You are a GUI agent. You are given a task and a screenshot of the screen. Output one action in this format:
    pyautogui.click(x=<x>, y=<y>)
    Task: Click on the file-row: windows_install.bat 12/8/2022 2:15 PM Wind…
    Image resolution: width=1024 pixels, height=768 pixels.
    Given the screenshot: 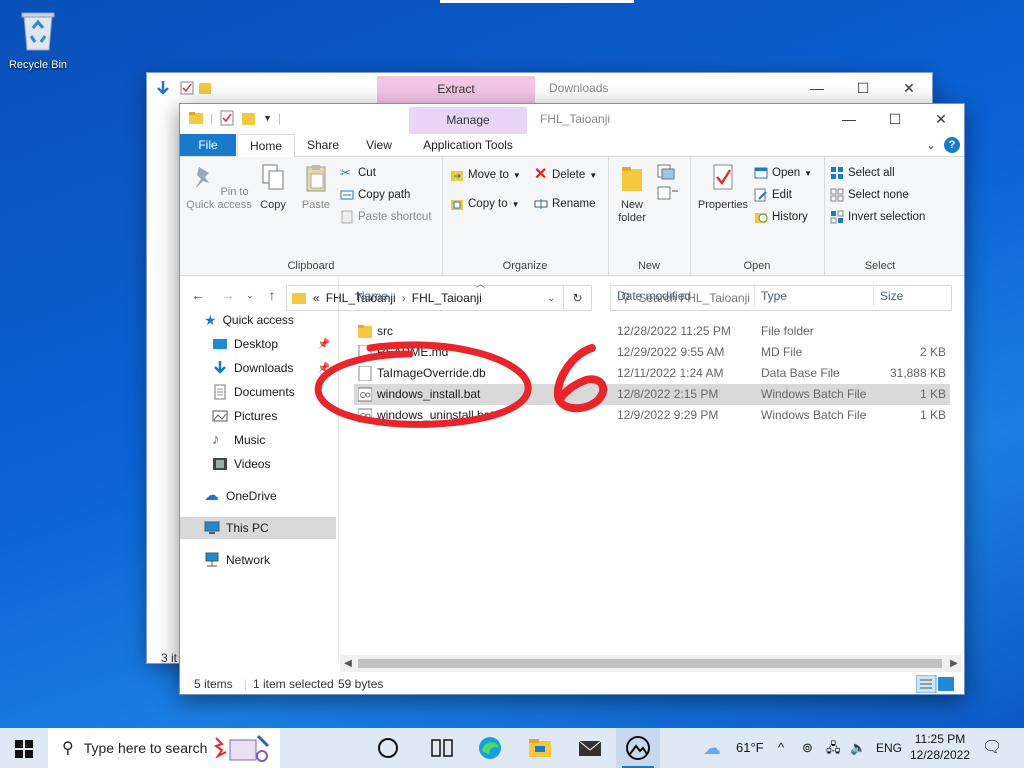 What is the action you would take?
    pyautogui.click(x=652, y=394)
    